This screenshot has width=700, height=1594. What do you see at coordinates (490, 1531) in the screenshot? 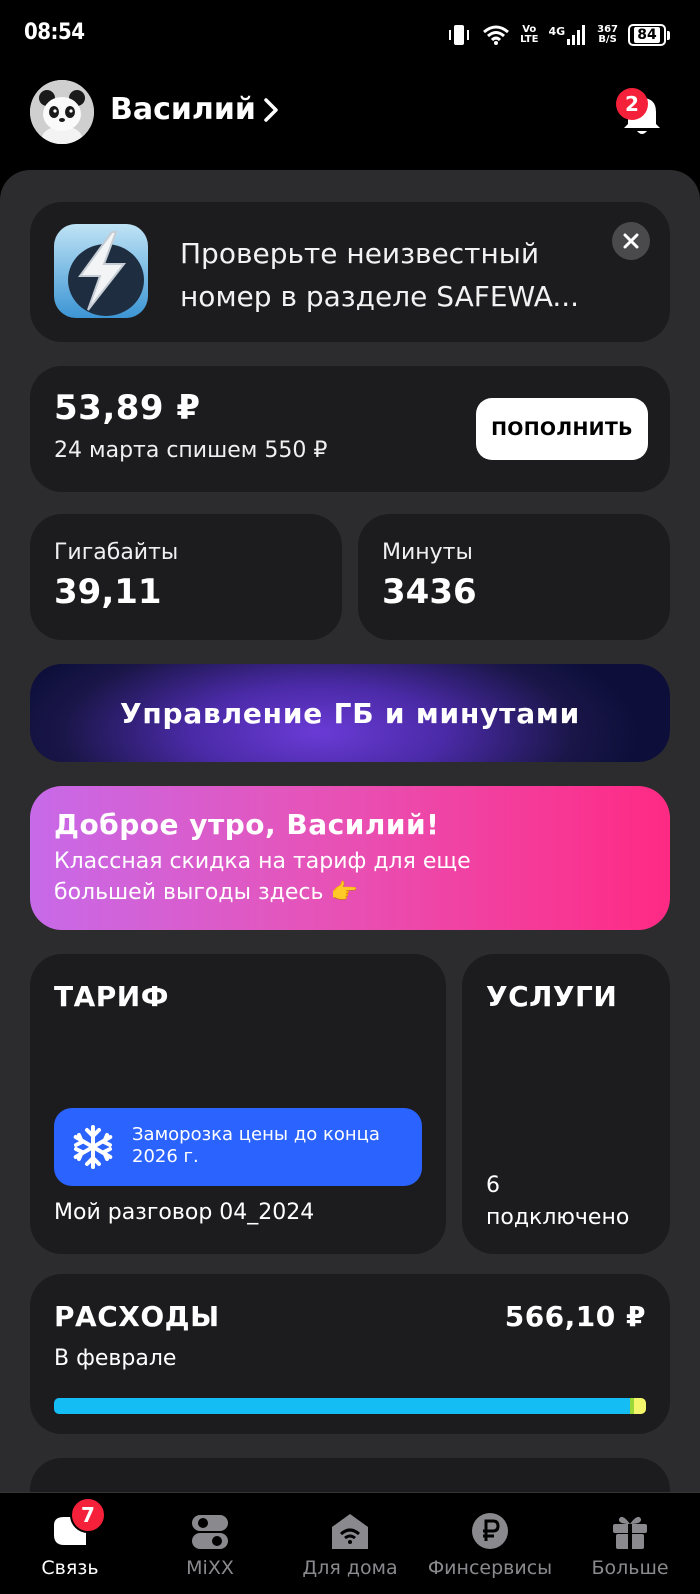
I see `ruble-icon` at bounding box center [490, 1531].